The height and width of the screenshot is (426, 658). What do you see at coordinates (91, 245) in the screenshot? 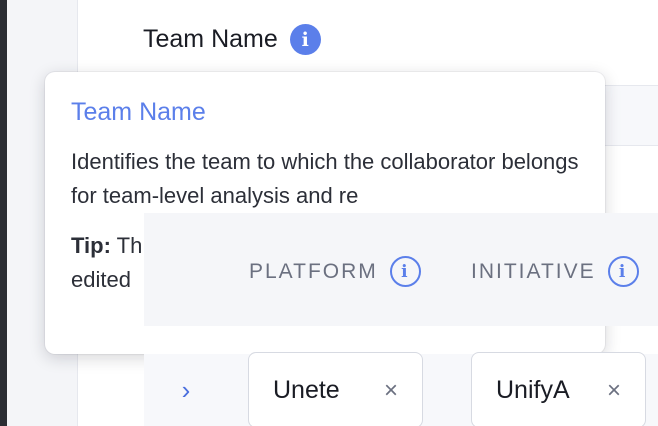
I see `tooltip-tip-label: Tip:` at bounding box center [91, 245].